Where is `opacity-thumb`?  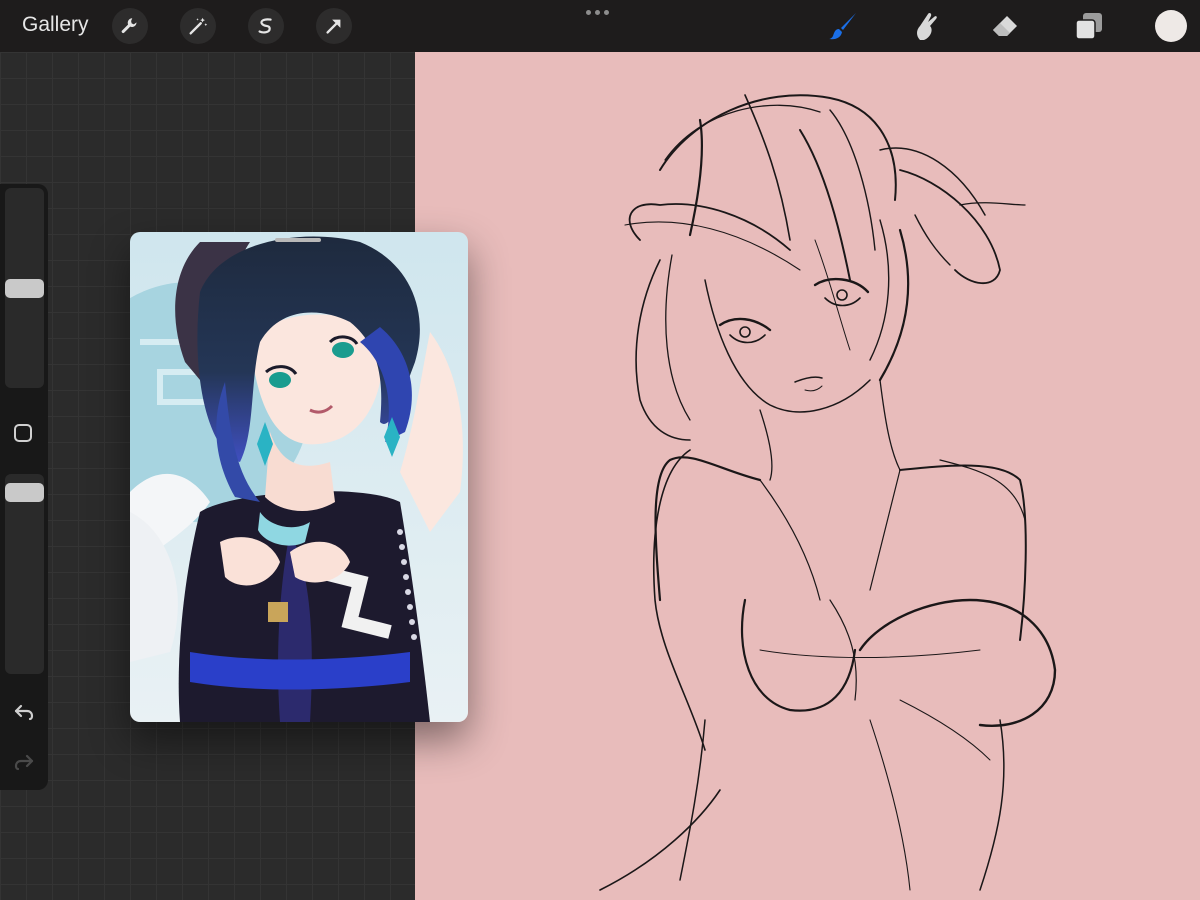
opacity-thumb is located at coordinates (24, 493).